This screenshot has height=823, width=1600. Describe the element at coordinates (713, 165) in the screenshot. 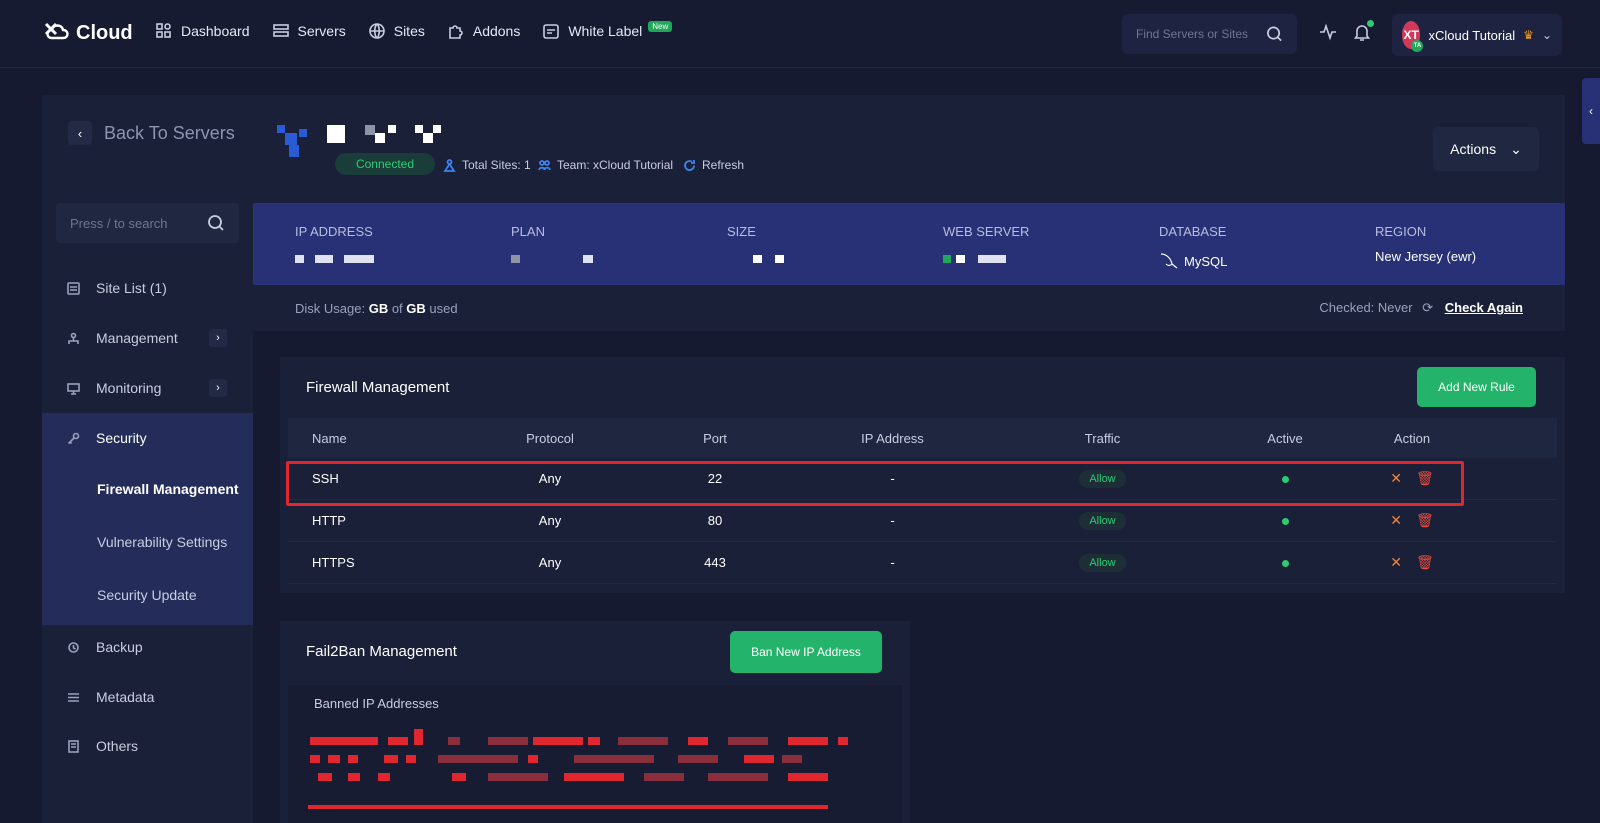

I see `refresh-button: Refresh` at that location.